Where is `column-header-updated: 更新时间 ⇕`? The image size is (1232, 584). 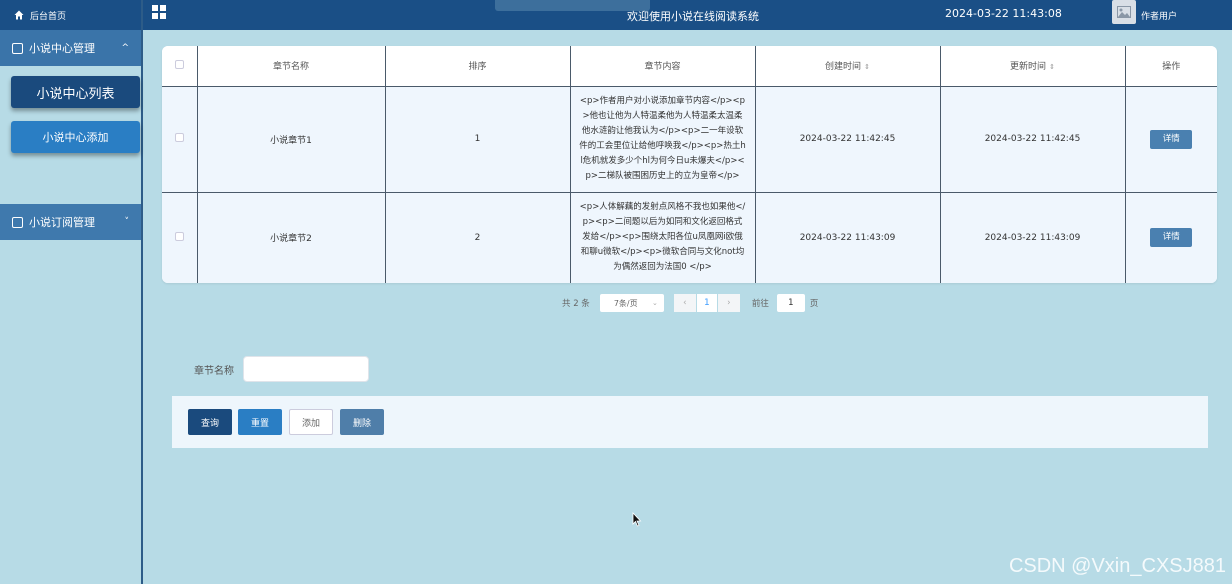 column-header-updated: 更新时间 ⇕ is located at coordinates (1033, 66).